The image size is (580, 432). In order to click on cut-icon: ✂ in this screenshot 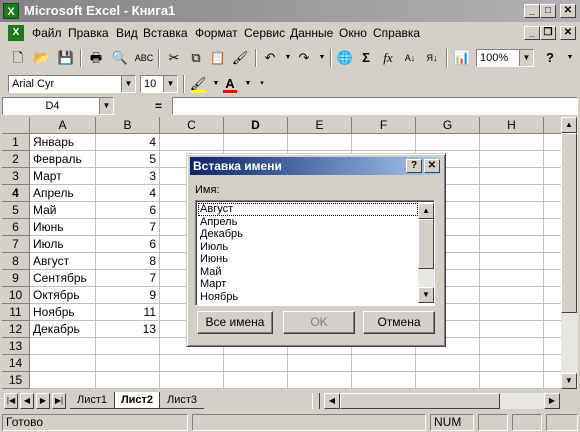, I will do `click(174, 58)`.